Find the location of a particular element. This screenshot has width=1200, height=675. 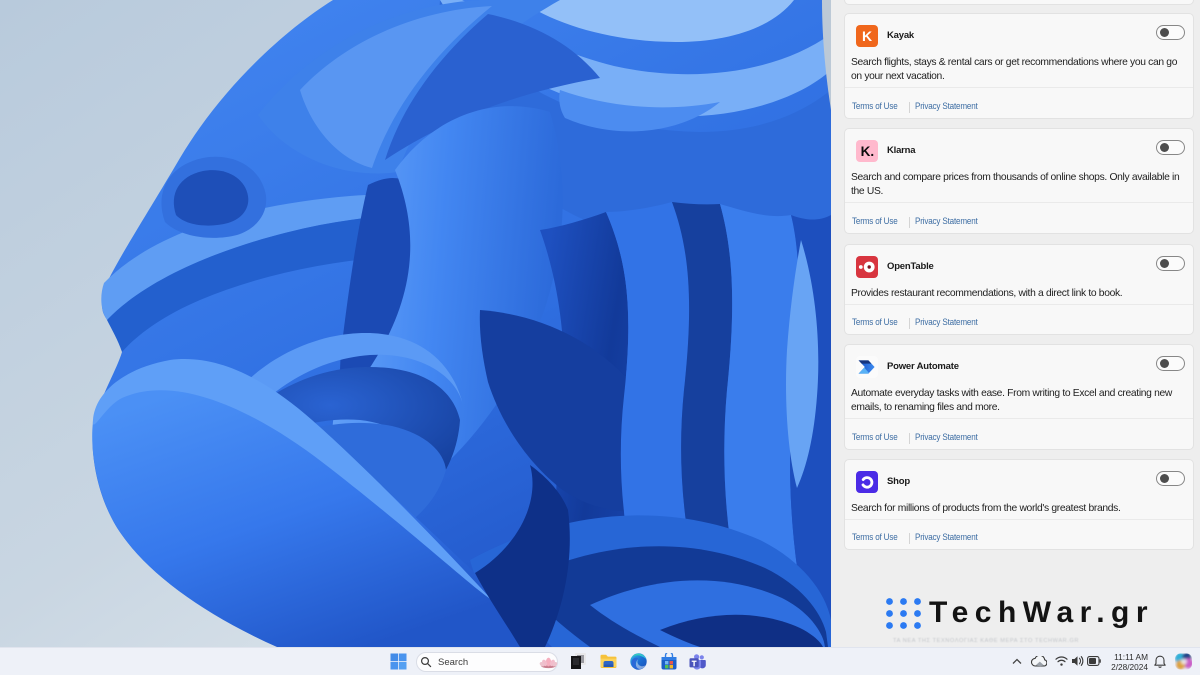

svg-text: TechWar.gr is located at coordinates (1041, 613).